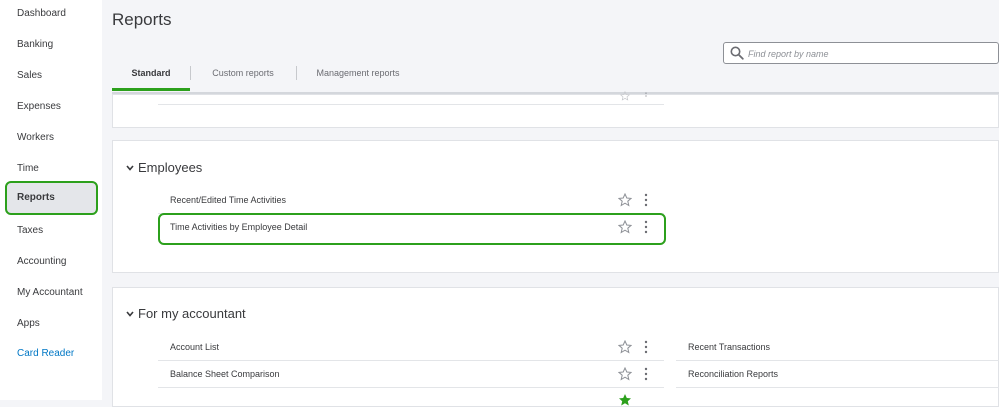 This screenshot has height=407, width=999. Describe the element at coordinates (837, 375) in the screenshot. I see `report-row: Reconciliation Reports` at that location.